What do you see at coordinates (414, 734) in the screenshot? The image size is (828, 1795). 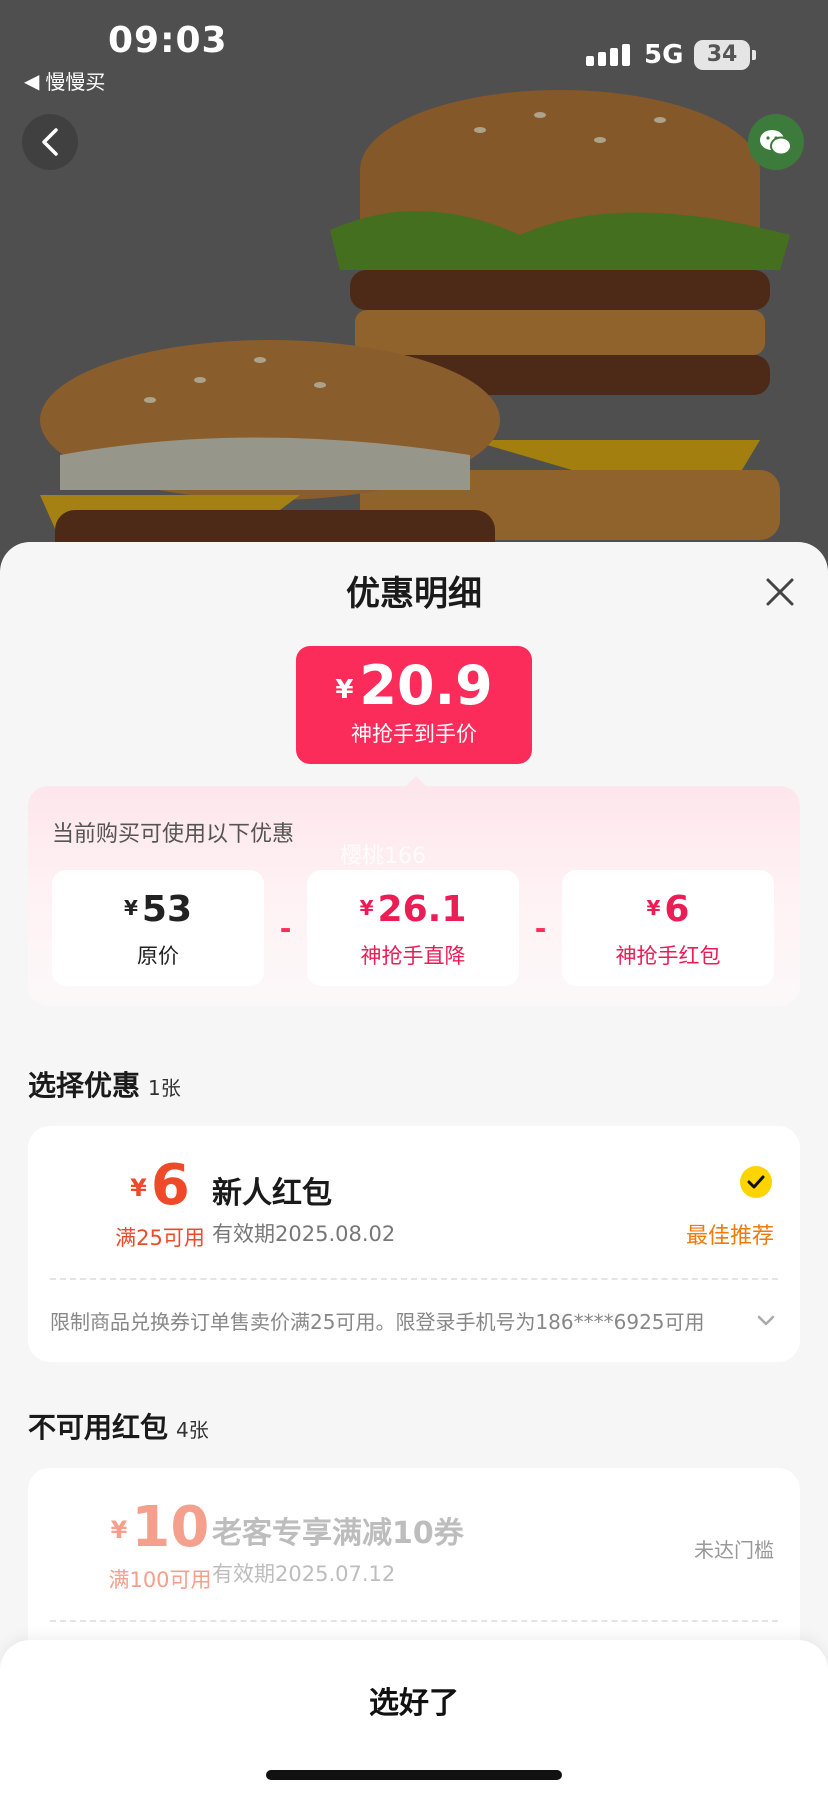 I see `final-price-label: 神抢手到手价` at bounding box center [414, 734].